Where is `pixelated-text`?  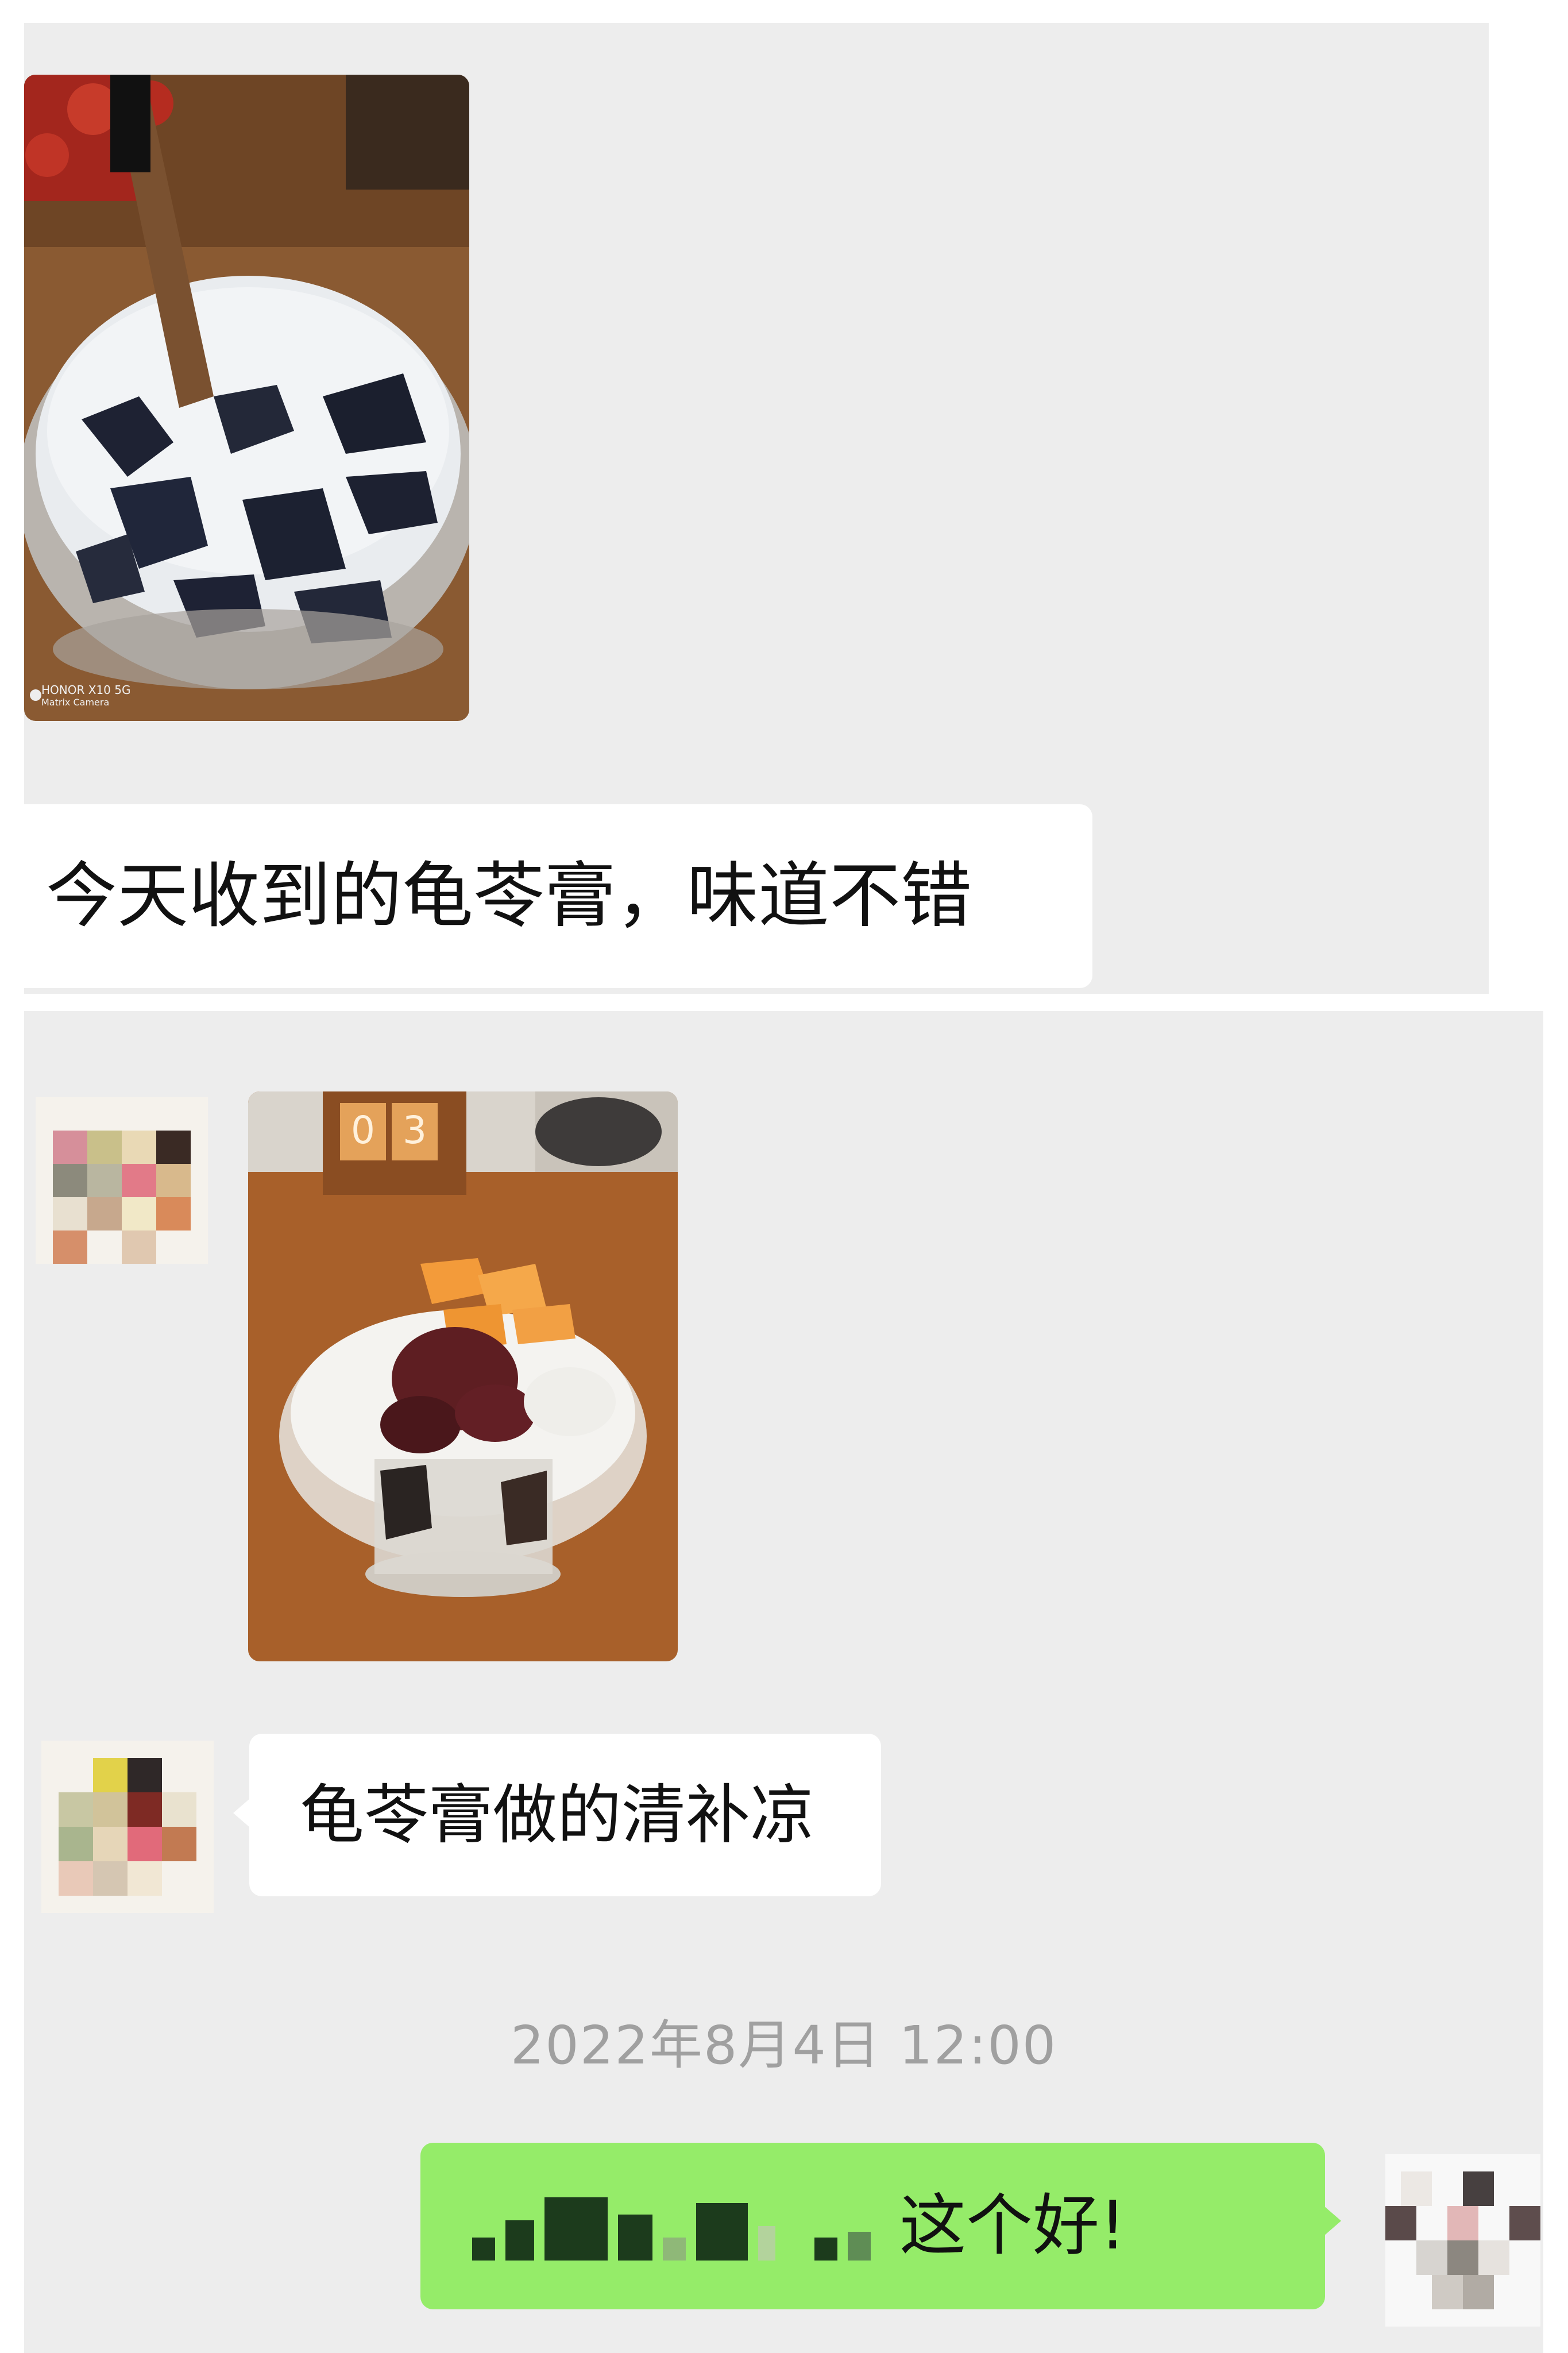
pixelated-text is located at coordinates (671, 2226).